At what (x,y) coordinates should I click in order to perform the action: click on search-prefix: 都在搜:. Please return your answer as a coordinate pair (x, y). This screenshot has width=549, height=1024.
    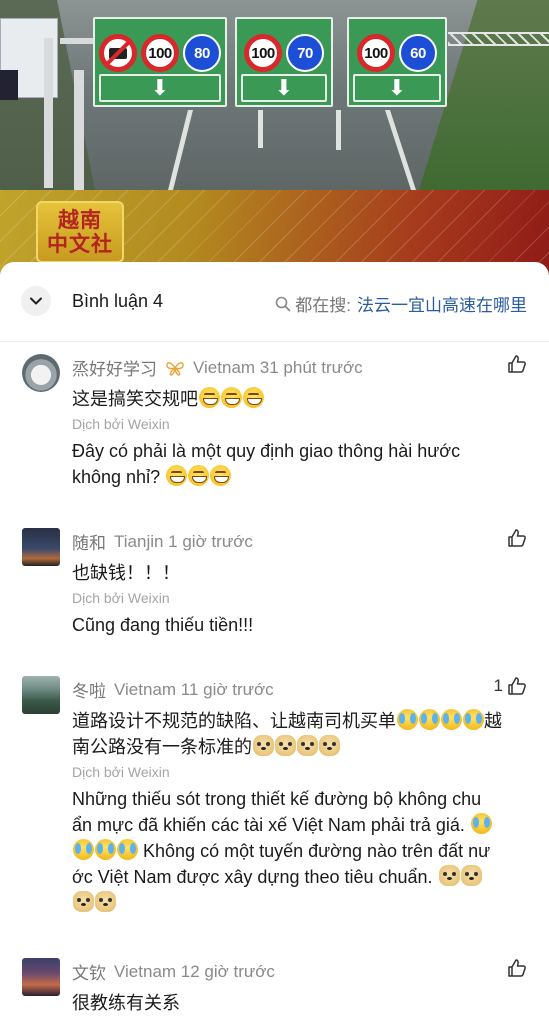
    Looking at the image, I should click on (323, 305).